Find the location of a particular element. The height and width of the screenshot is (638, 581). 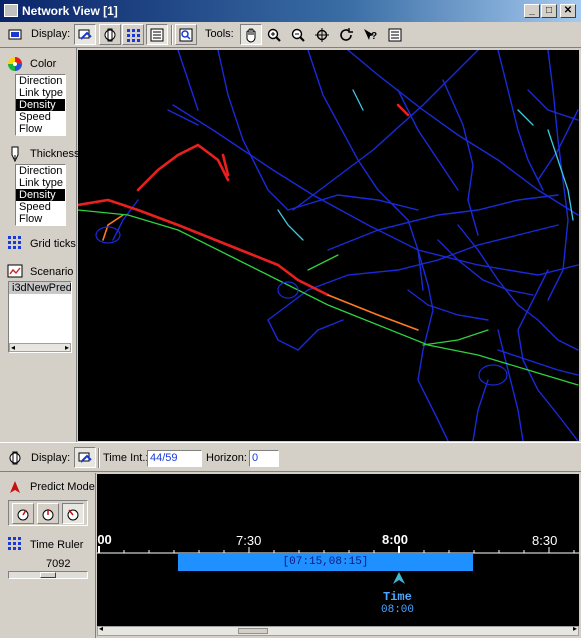

time-interval-label: Time Int.: is located at coordinates (126, 458).